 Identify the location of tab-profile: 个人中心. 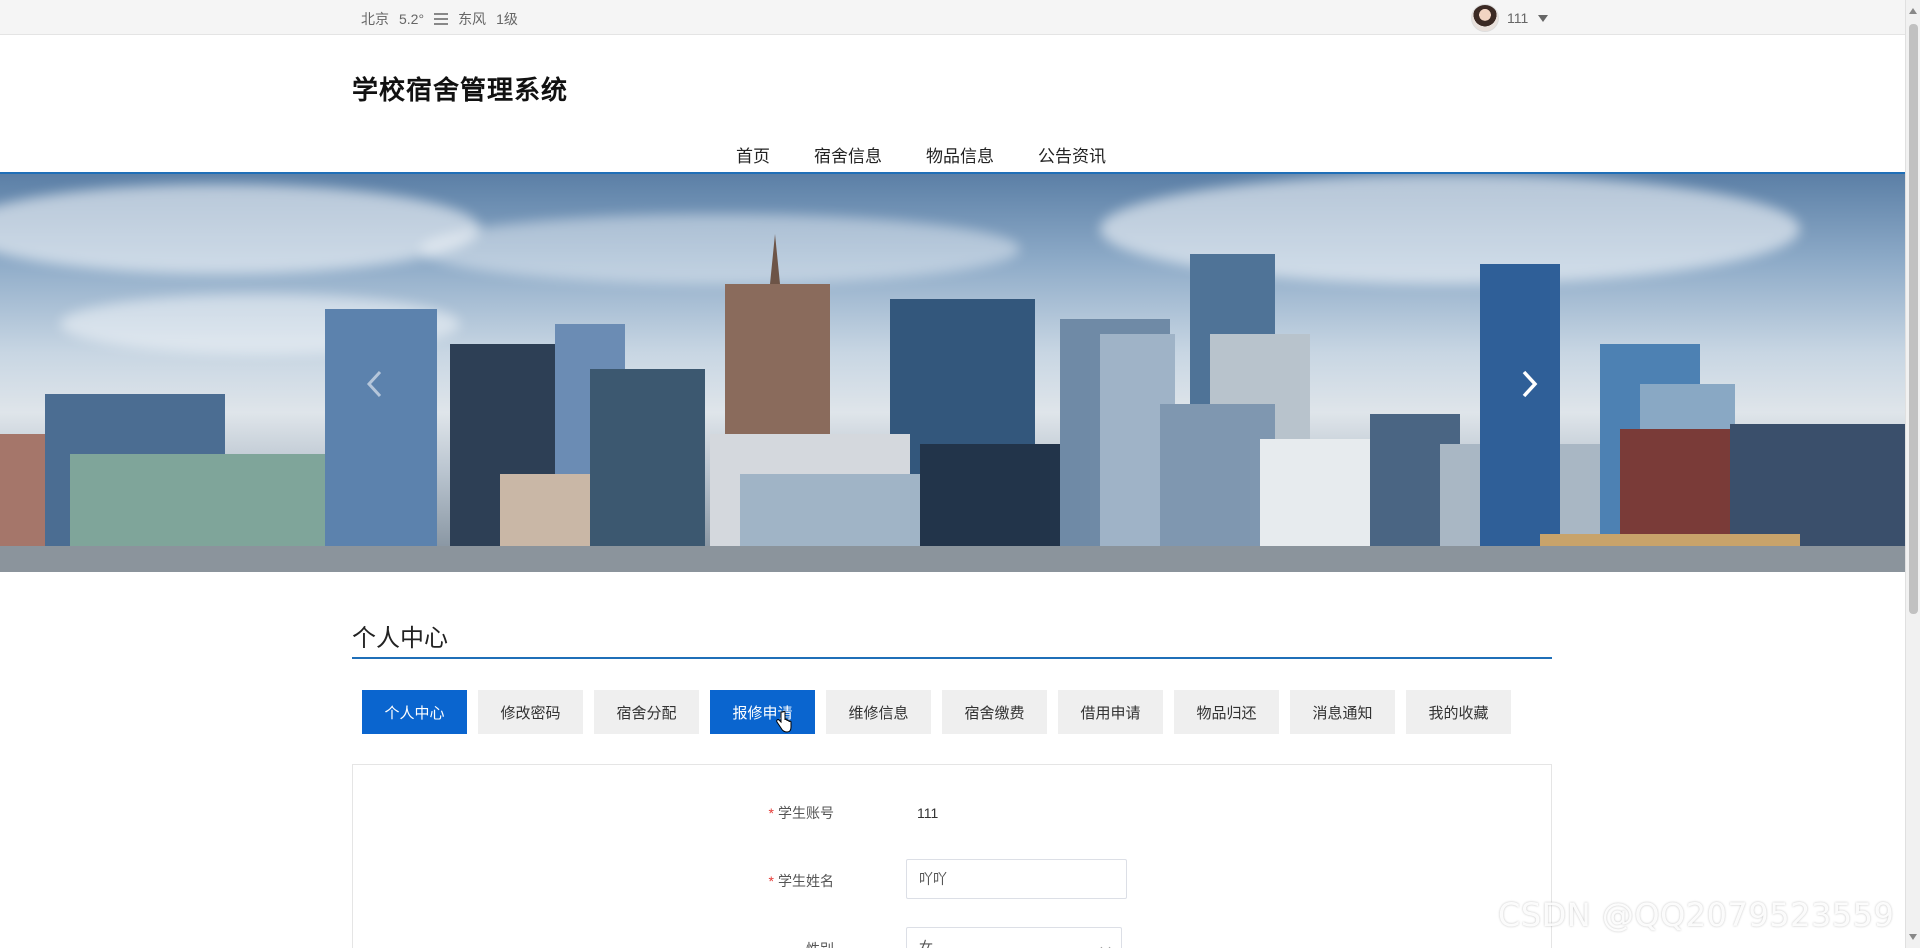
(414, 712).